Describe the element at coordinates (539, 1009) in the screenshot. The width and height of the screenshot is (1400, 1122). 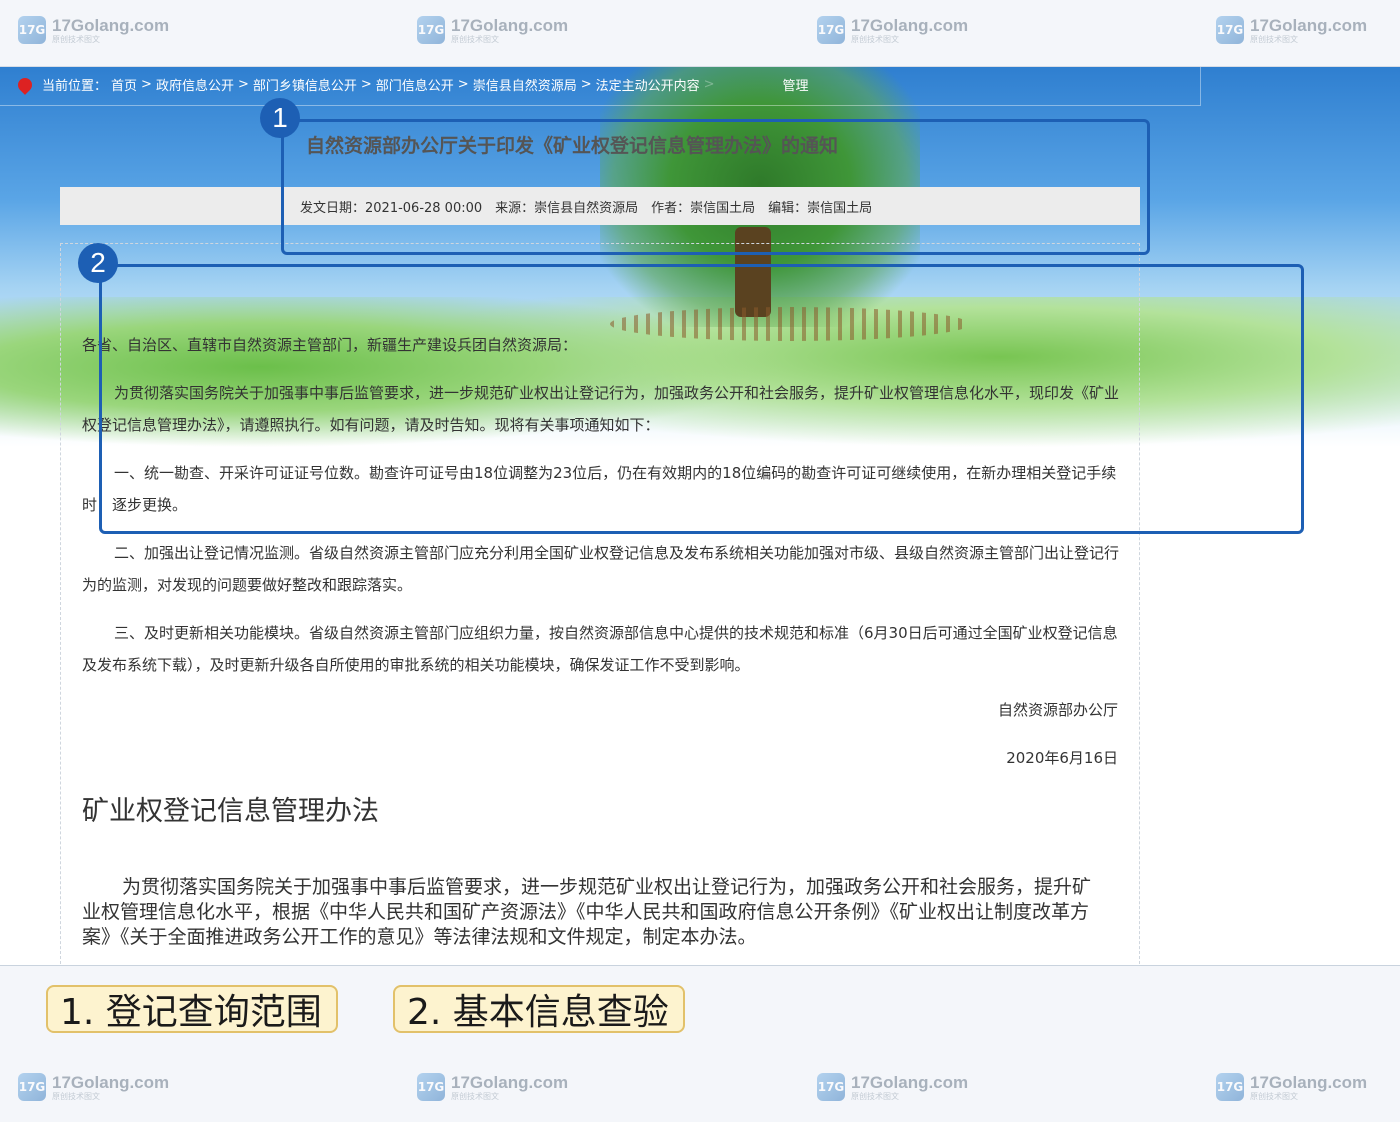
I see `annotation-label-2: 2. 基本信息查验` at that location.